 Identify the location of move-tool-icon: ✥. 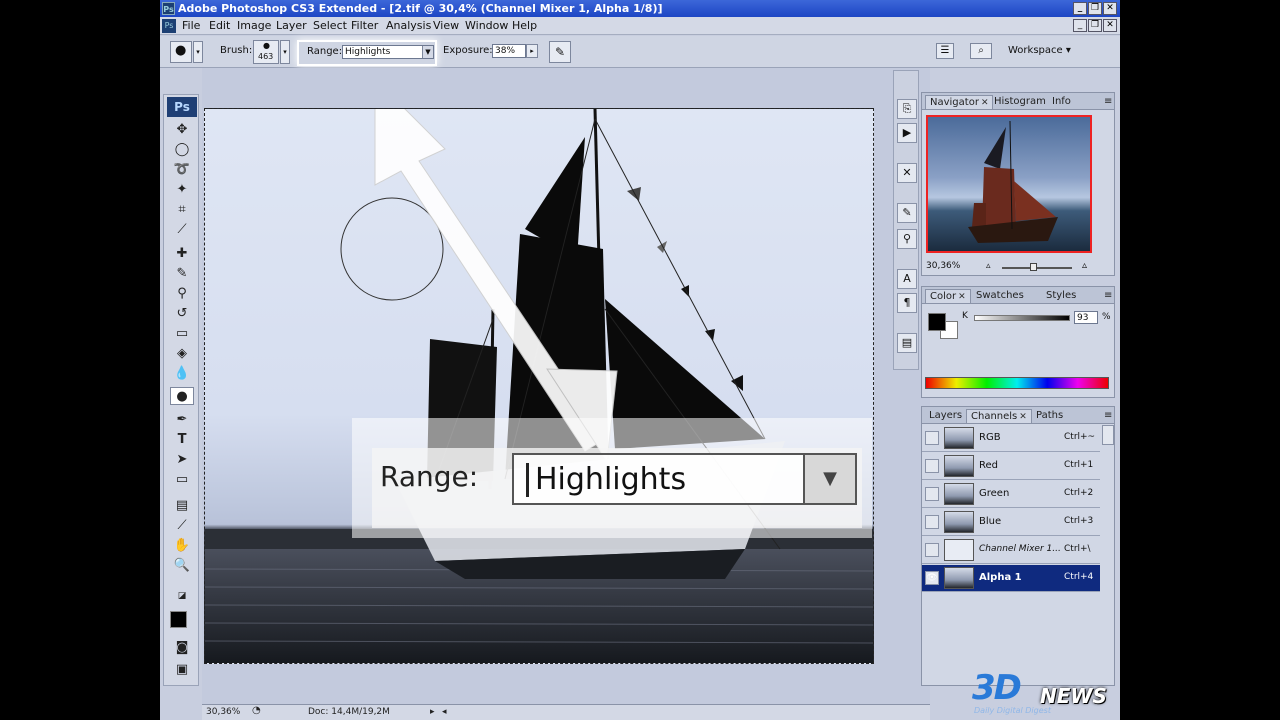
(182, 130).